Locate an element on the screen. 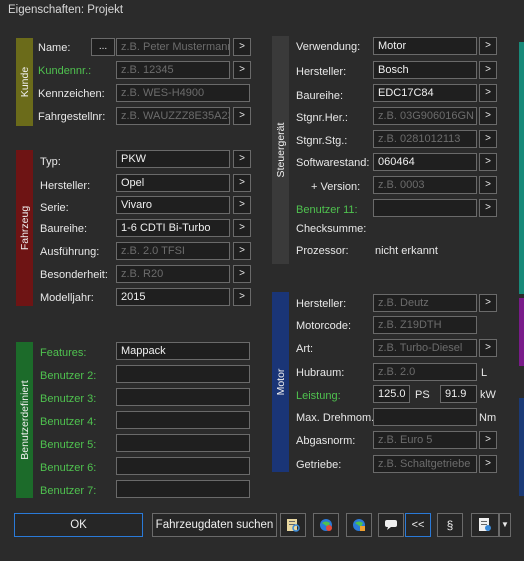 This screenshot has height=561, width=524. sg-hersteller-label: Hersteller: is located at coordinates (321, 72).